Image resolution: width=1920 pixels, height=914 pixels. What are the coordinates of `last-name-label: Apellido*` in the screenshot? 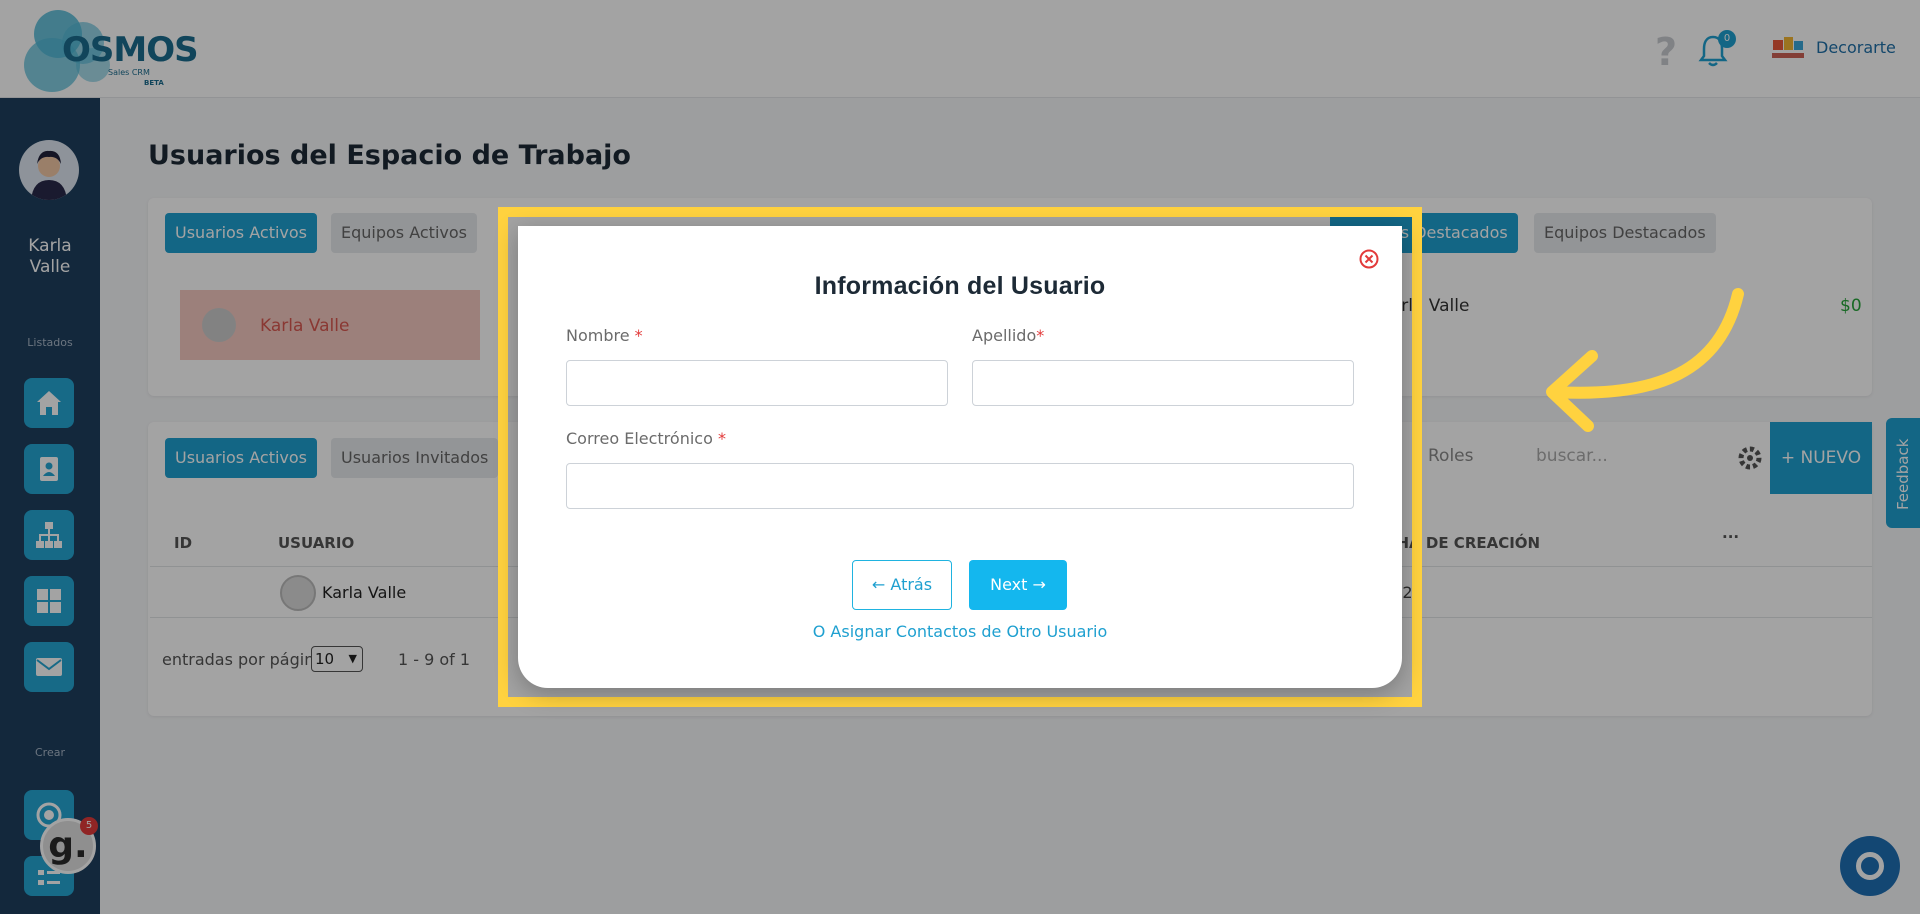 It's located at (1008, 335).